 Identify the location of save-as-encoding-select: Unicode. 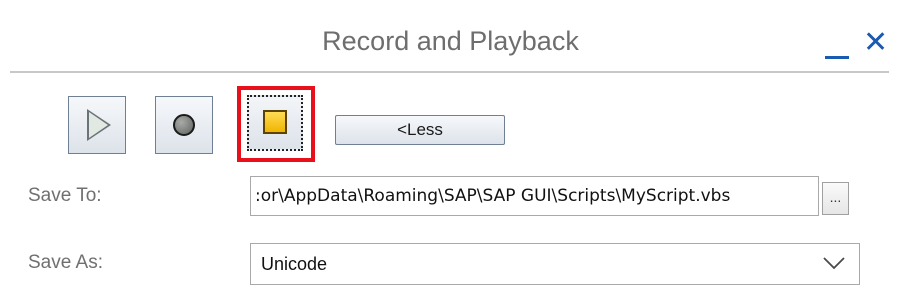
(555, 264).